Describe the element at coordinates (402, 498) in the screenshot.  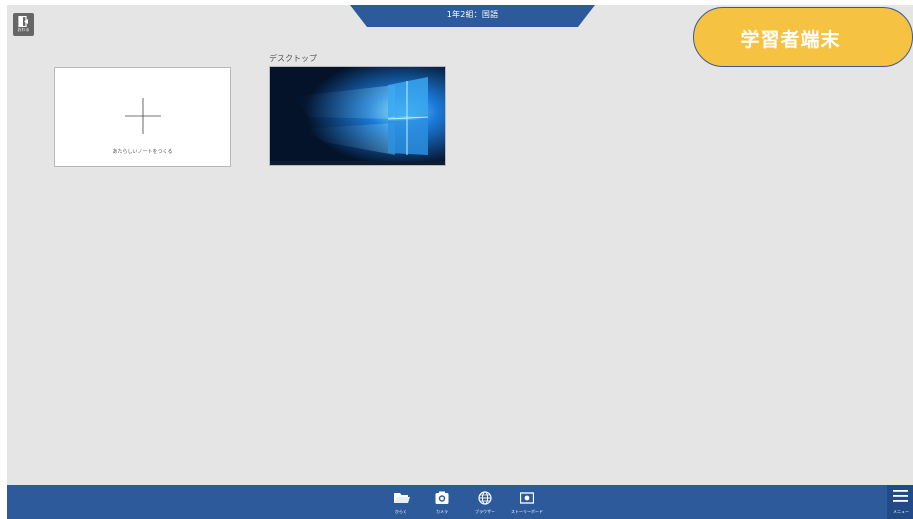
I see `open-folder-icon` at that location.